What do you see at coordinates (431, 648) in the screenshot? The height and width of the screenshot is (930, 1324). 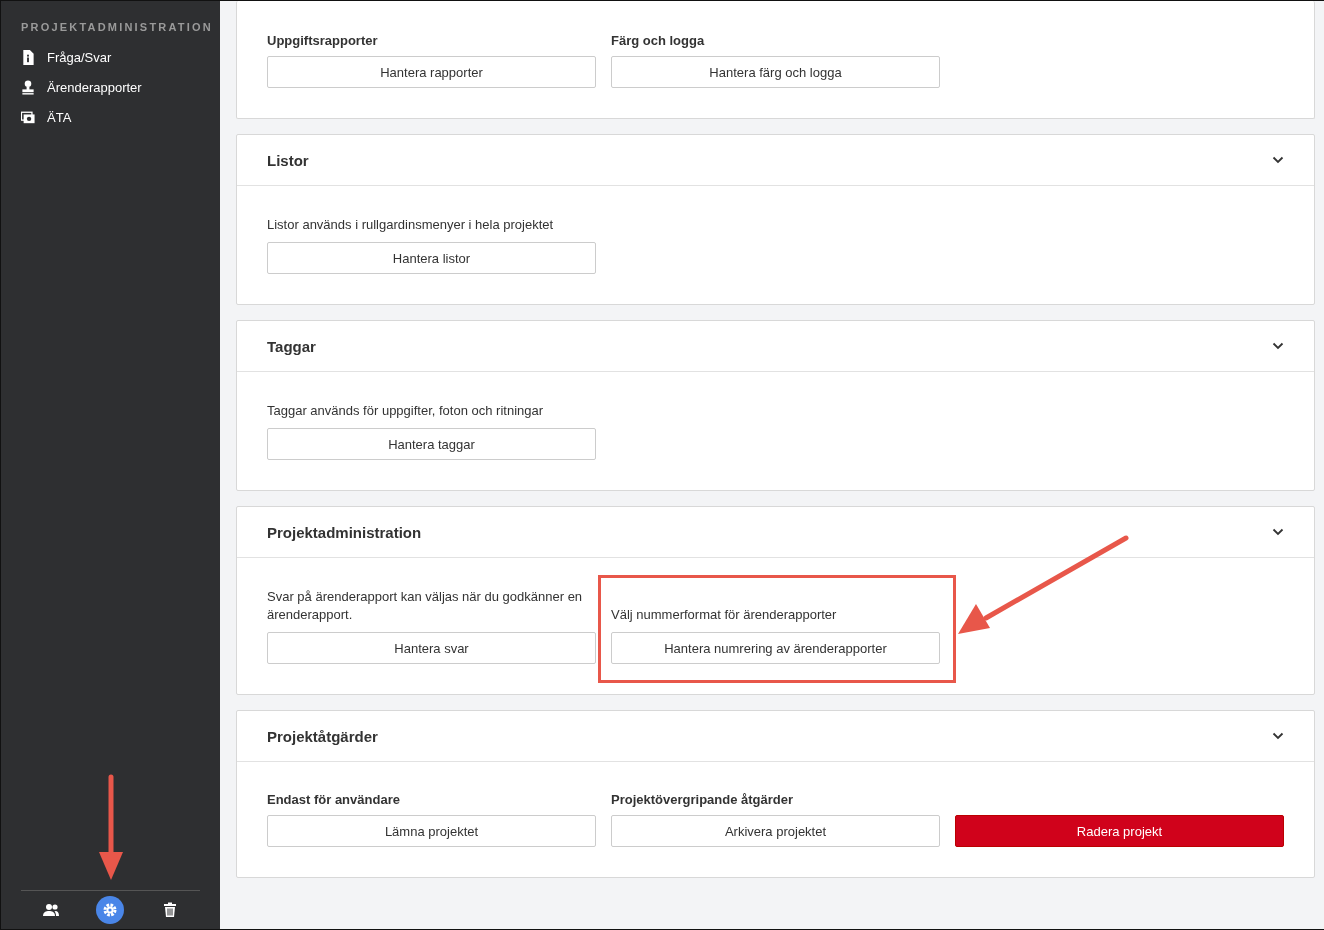 I see `action-button: Hantera svar` at bounding box center [431, 648].